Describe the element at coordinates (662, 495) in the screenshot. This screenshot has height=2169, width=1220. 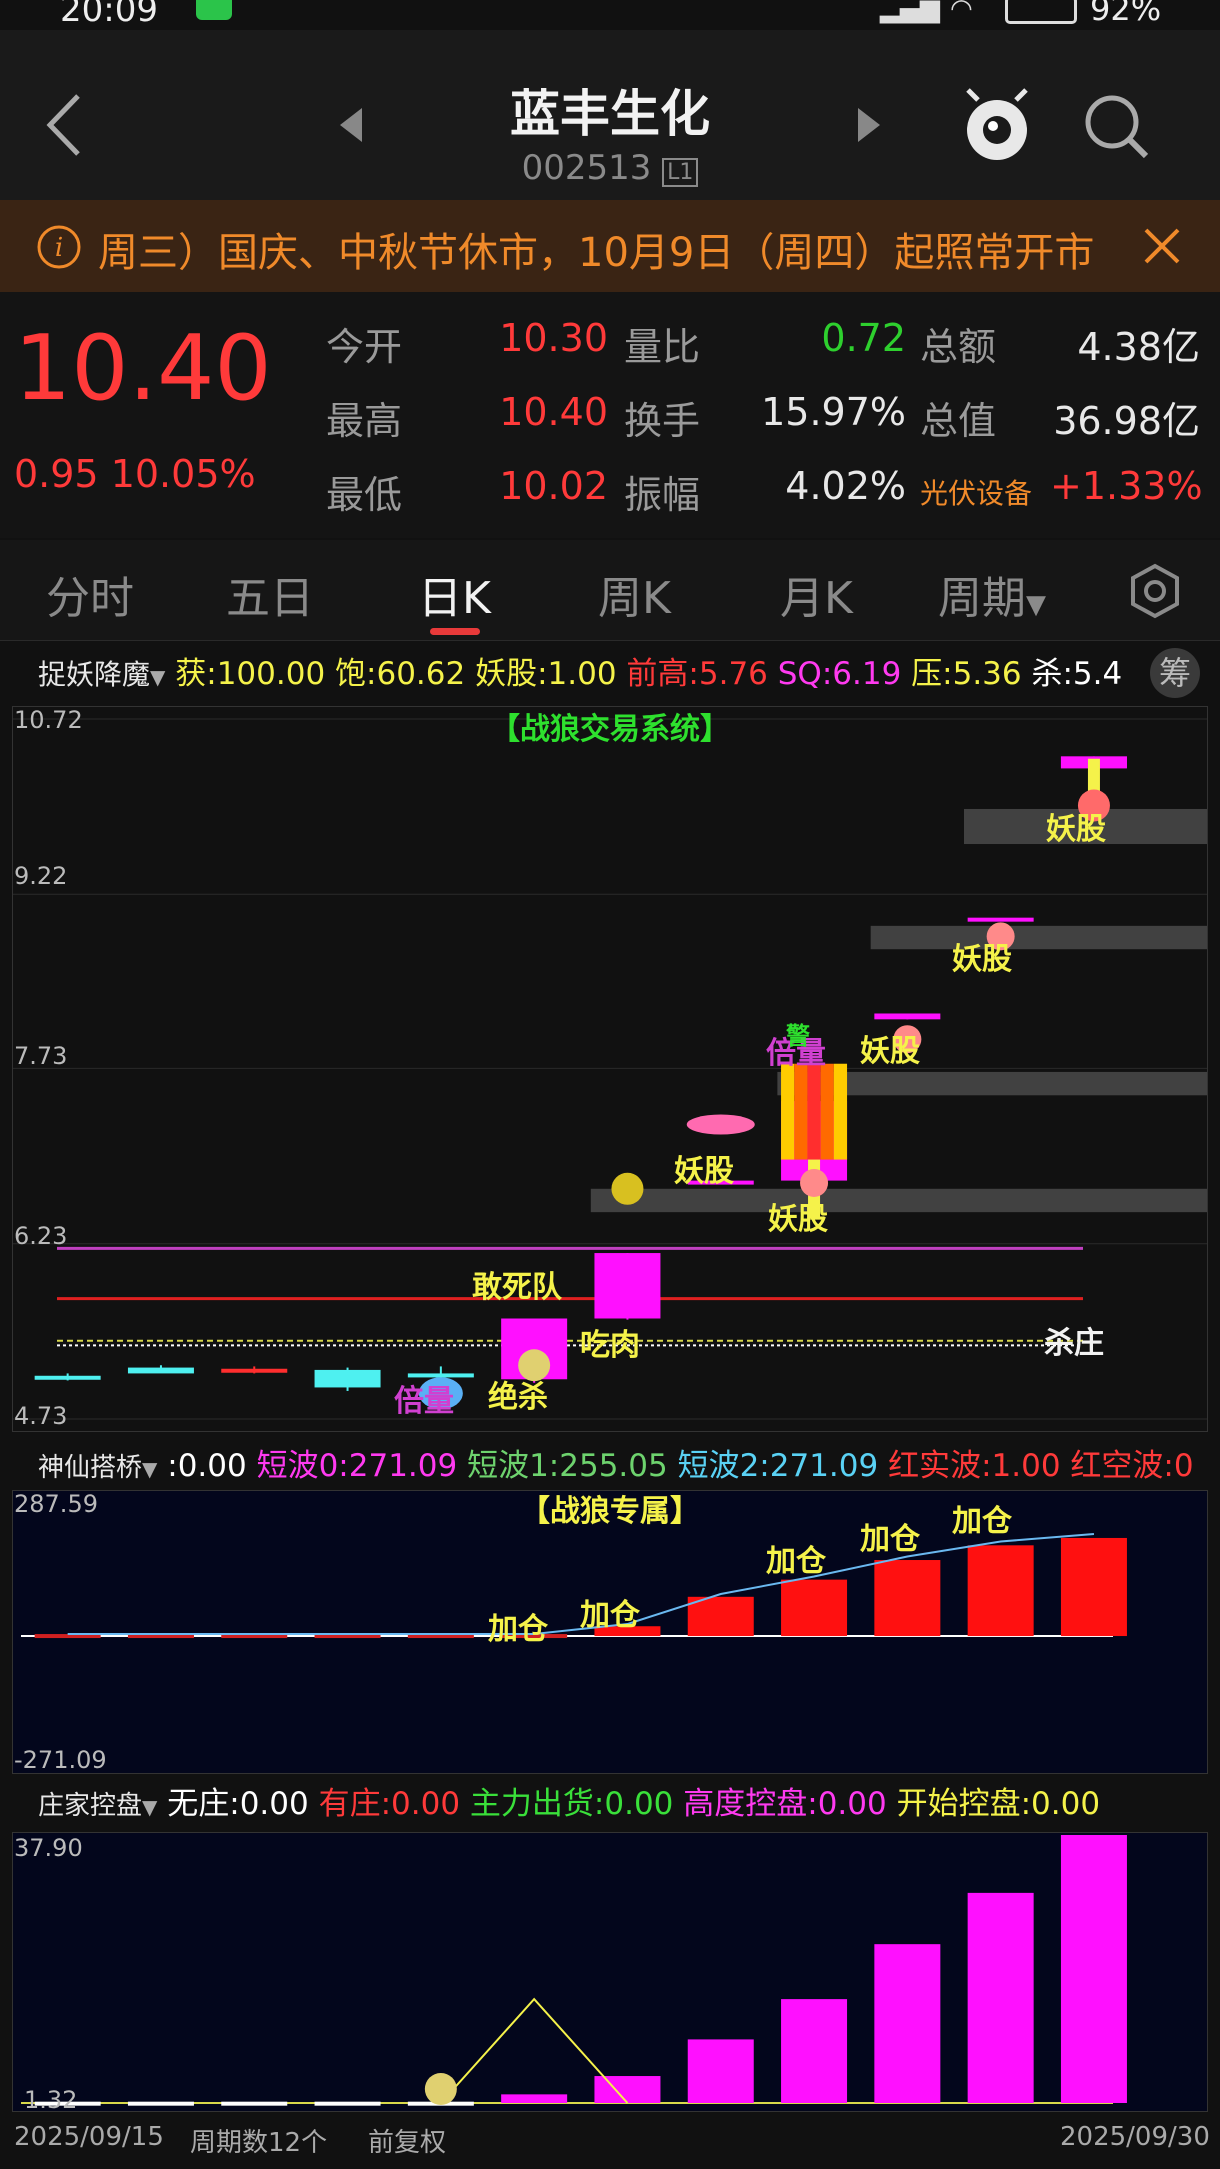
I see `amplitude-label: 振幅` at that location.